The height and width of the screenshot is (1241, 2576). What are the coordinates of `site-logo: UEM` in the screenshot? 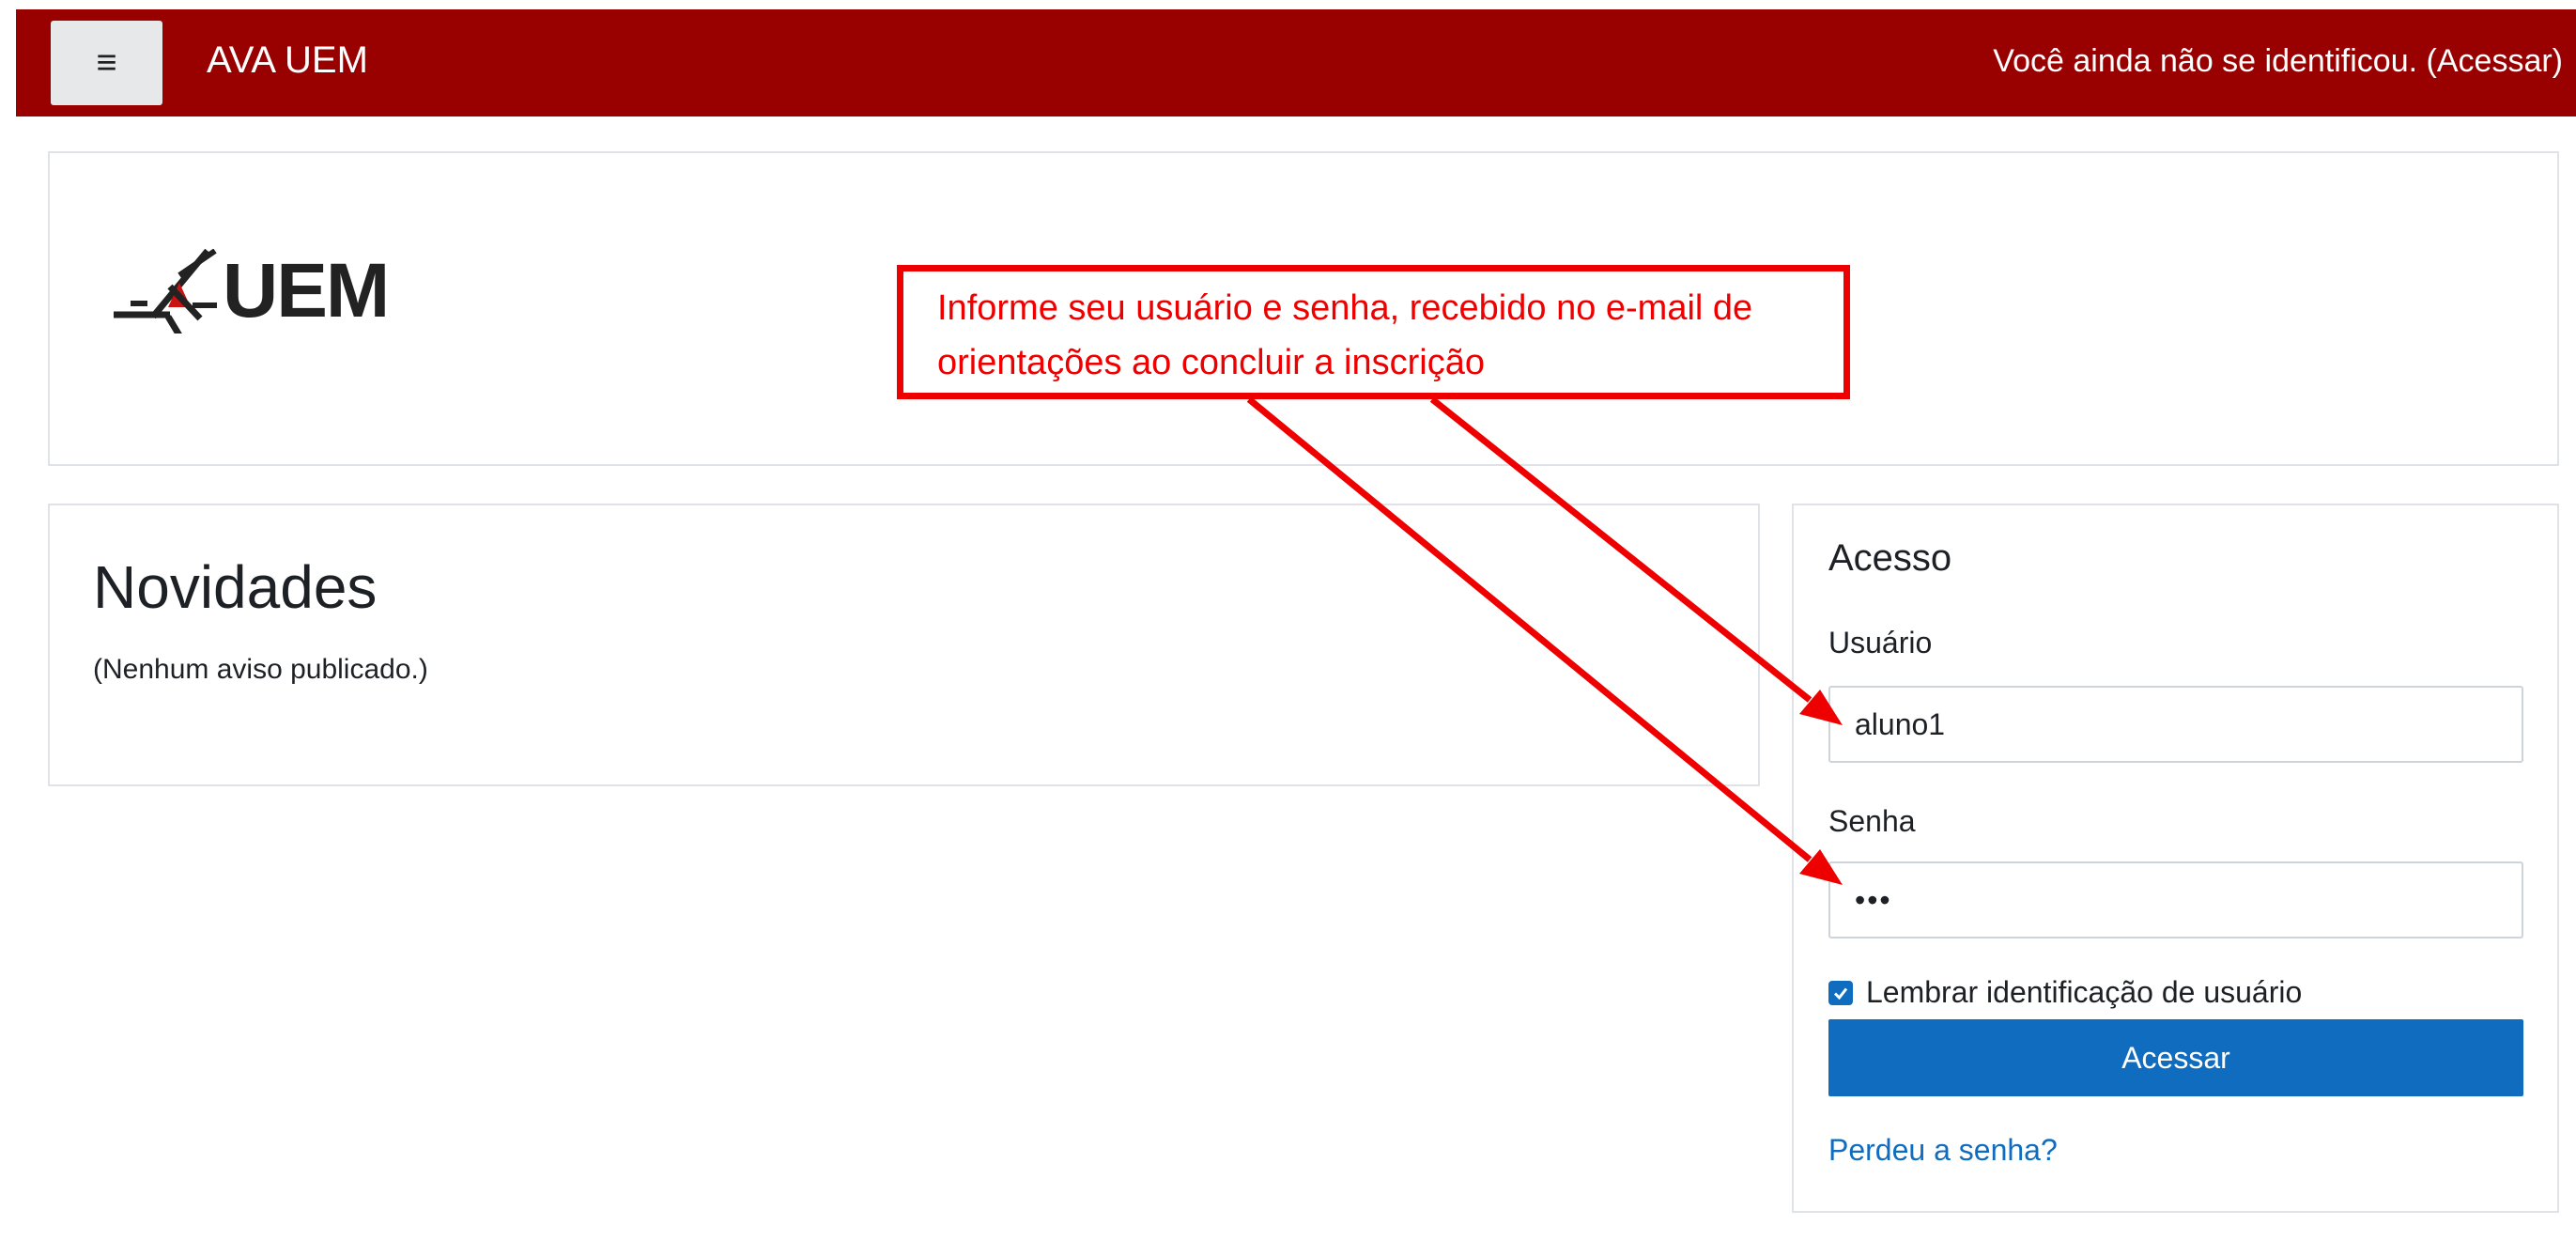 It's located at (252, 291).